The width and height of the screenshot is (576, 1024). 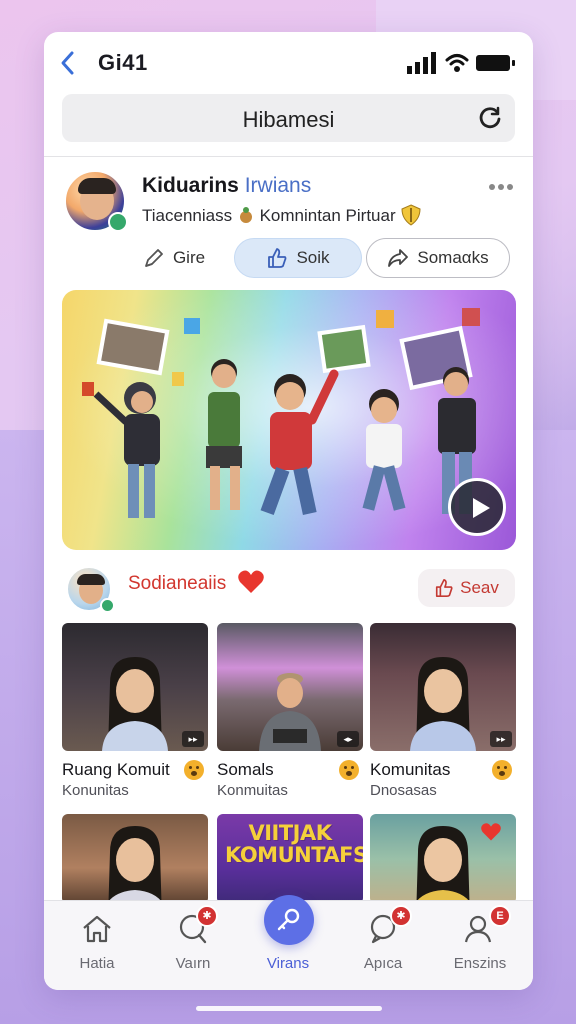 I want to click on edit-button-label: Gire, so click(x=189, y=257).